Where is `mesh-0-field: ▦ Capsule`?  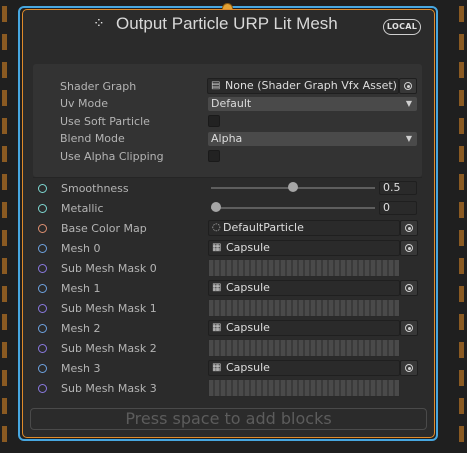
mesh-0-field: ▦ Capsule is located at coordinates (304, 248).